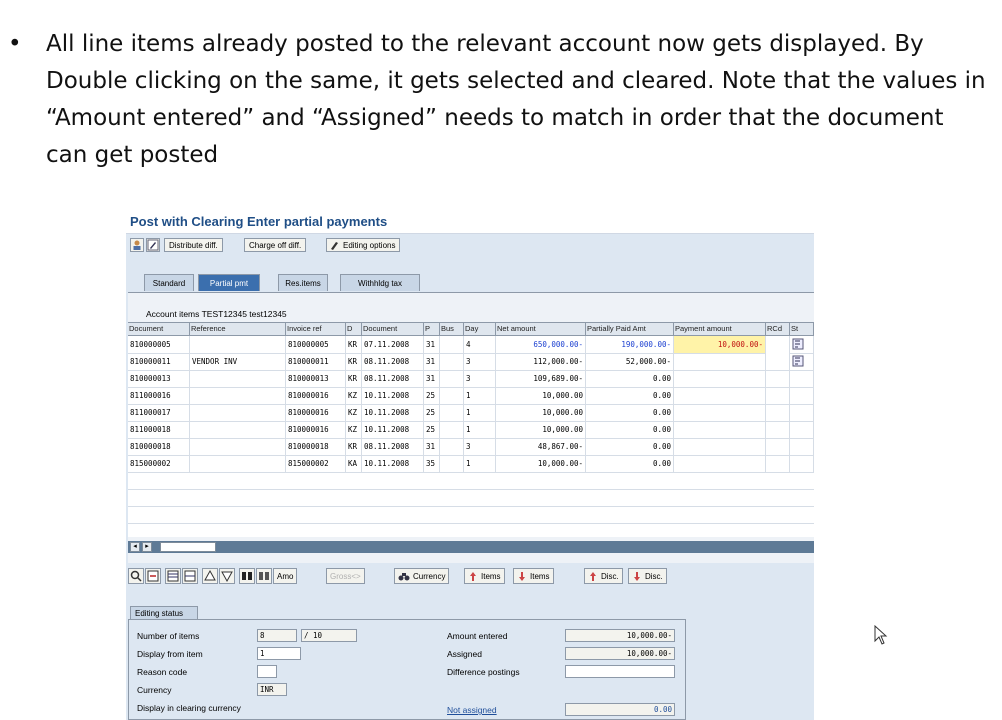  What do you see at coordinates (264, 576) in the screenshot?
I see `deactivate-items-icon` at bounding box center [264, 576].